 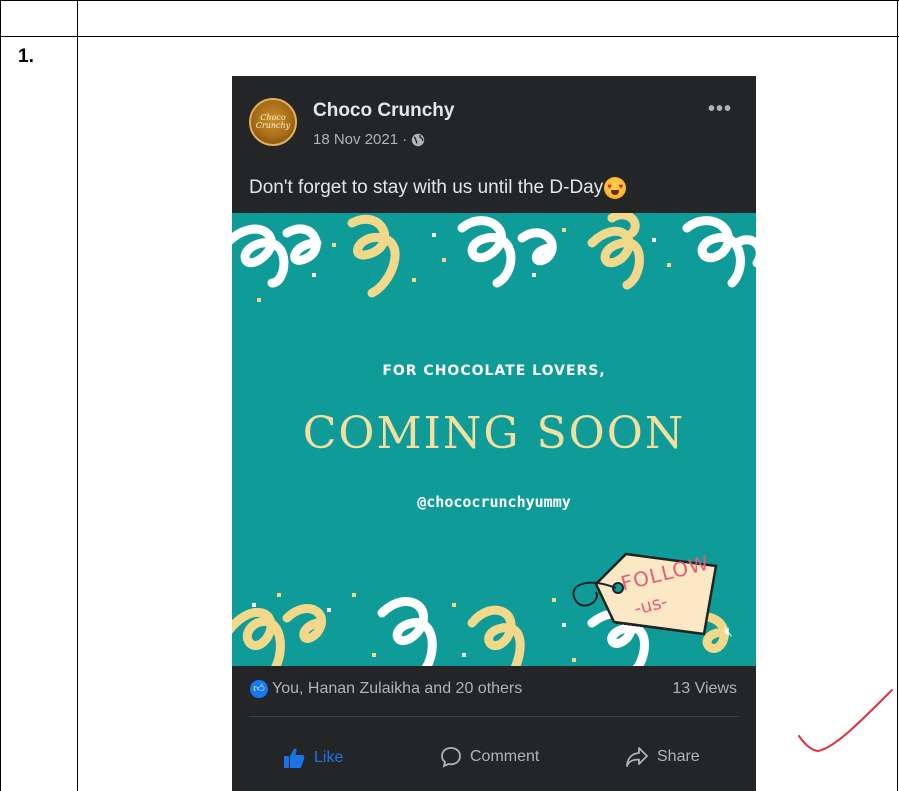 What do you see at coordinates (449, 0) in the screenshot?
I see `table-border-top` at bounding box center [449, 0].